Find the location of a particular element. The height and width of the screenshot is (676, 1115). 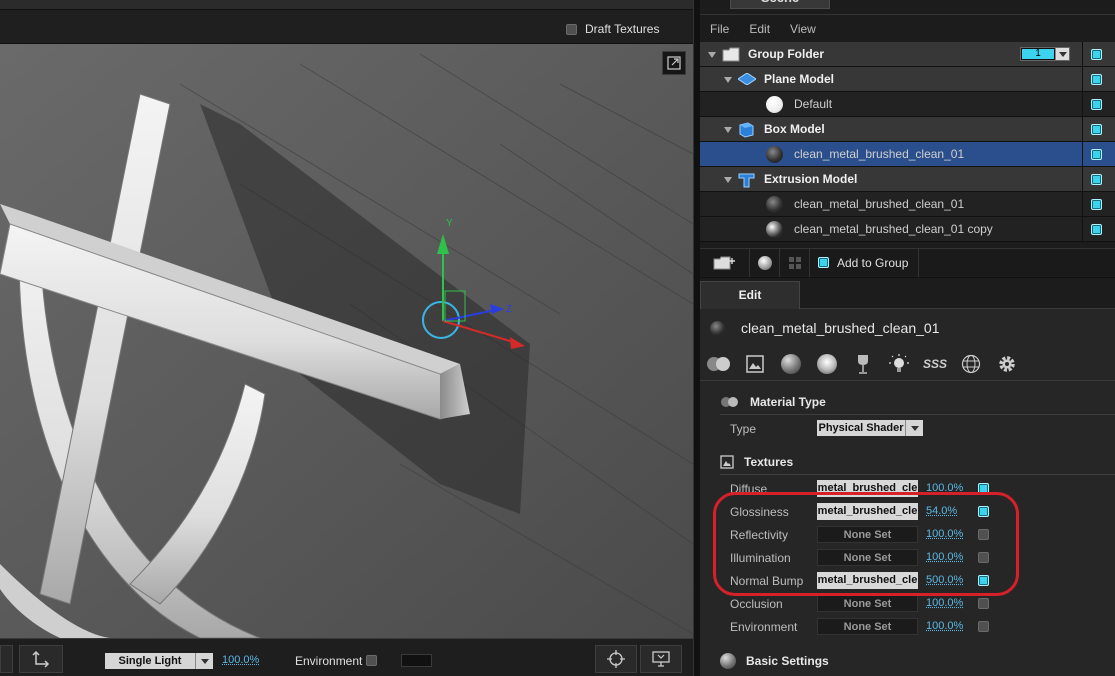

section-textures: Textures is located at coordinates (756, 462).